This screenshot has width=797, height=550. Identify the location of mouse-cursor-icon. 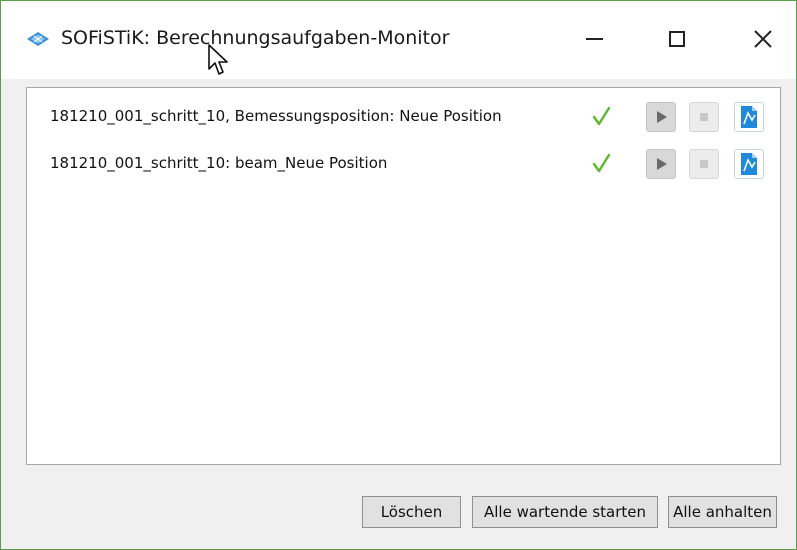
(218, 59).